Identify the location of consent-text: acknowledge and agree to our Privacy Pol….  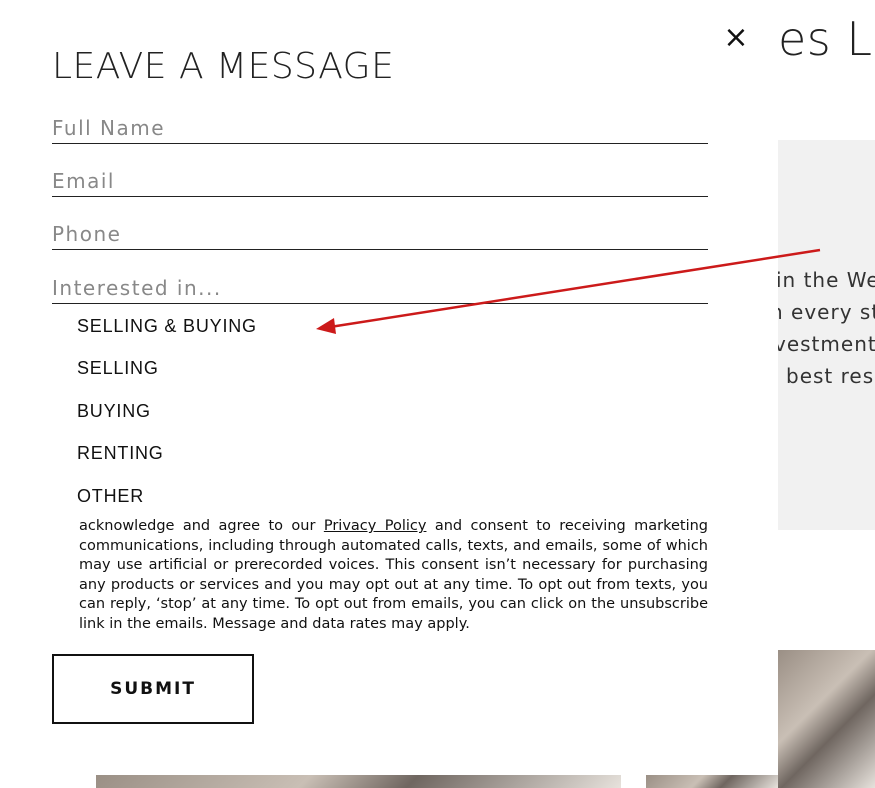
(393, 575).